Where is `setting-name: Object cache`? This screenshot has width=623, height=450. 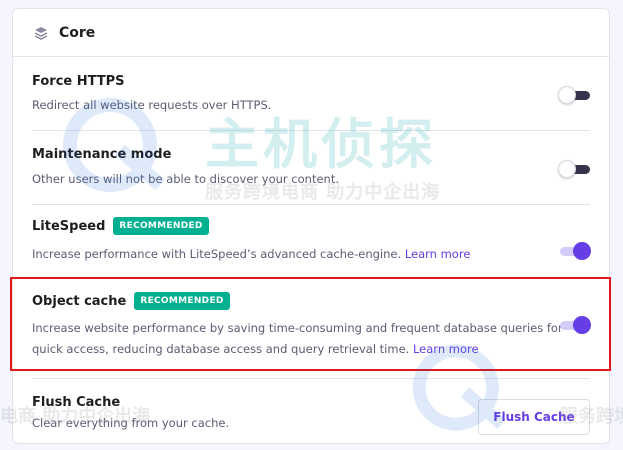 setting-name: Object cache is located at coordinates (79, 301).